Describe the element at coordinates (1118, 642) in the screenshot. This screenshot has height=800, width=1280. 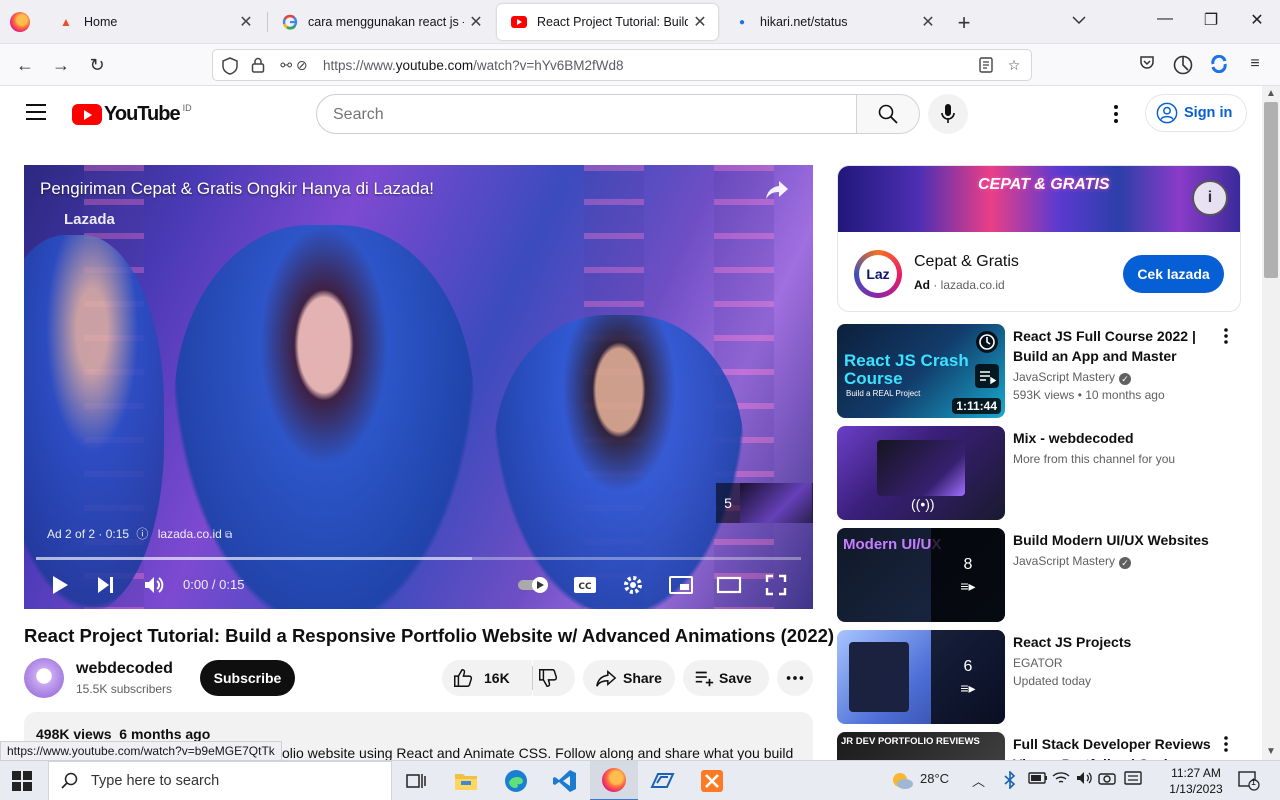
I see `playlist-title: React JS Projects` at that location.